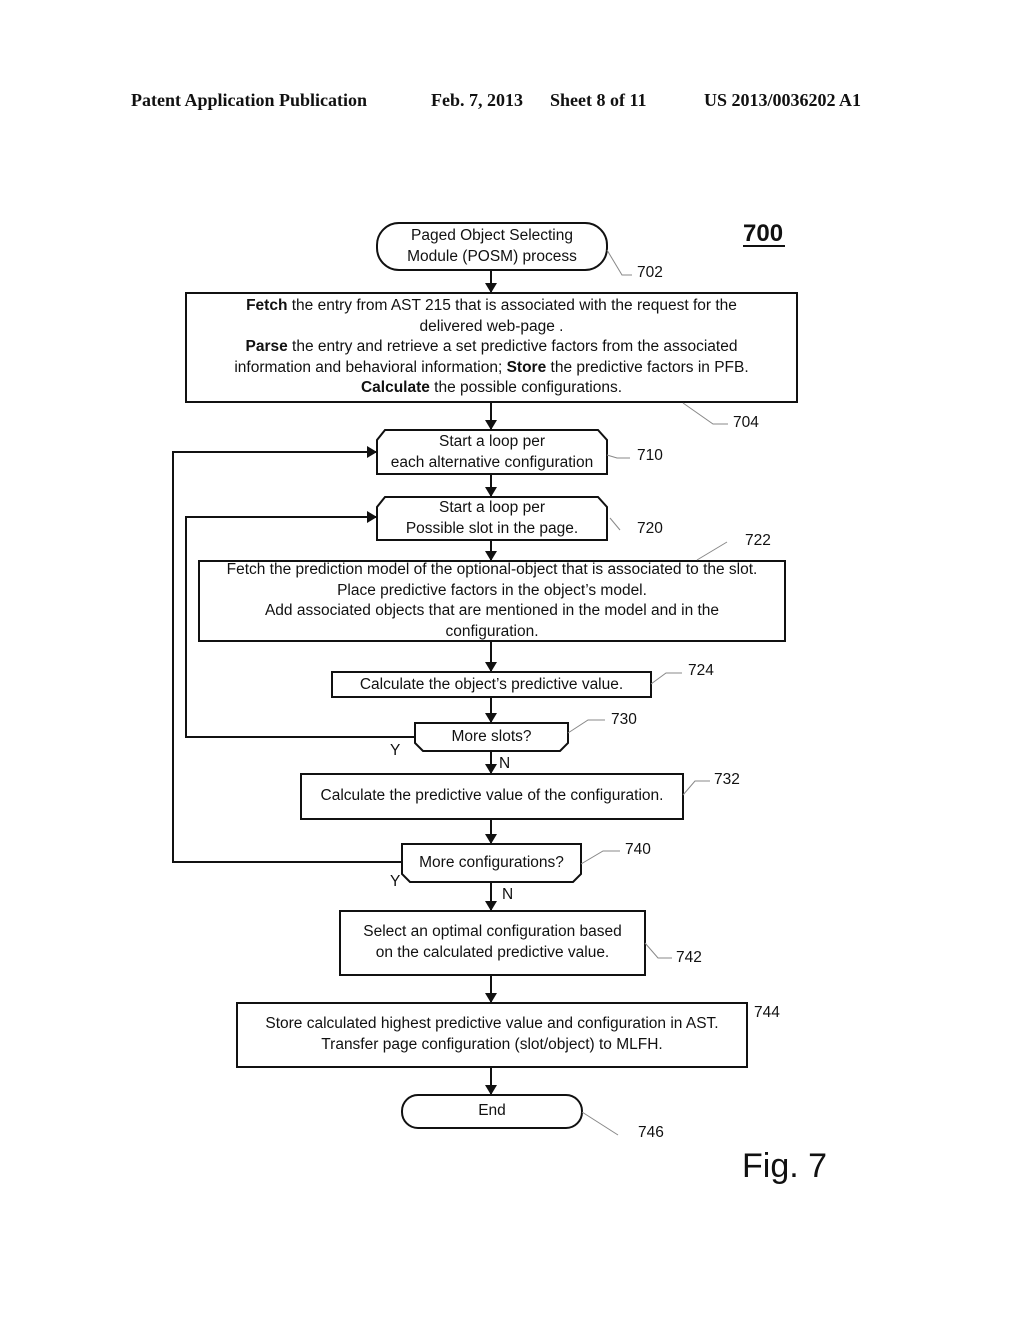 The height and width of the screenshot is (1320, 1024). Describe the element at coordinates (746, 422) in the screenshot. I see `ref-704: 704` at that location.